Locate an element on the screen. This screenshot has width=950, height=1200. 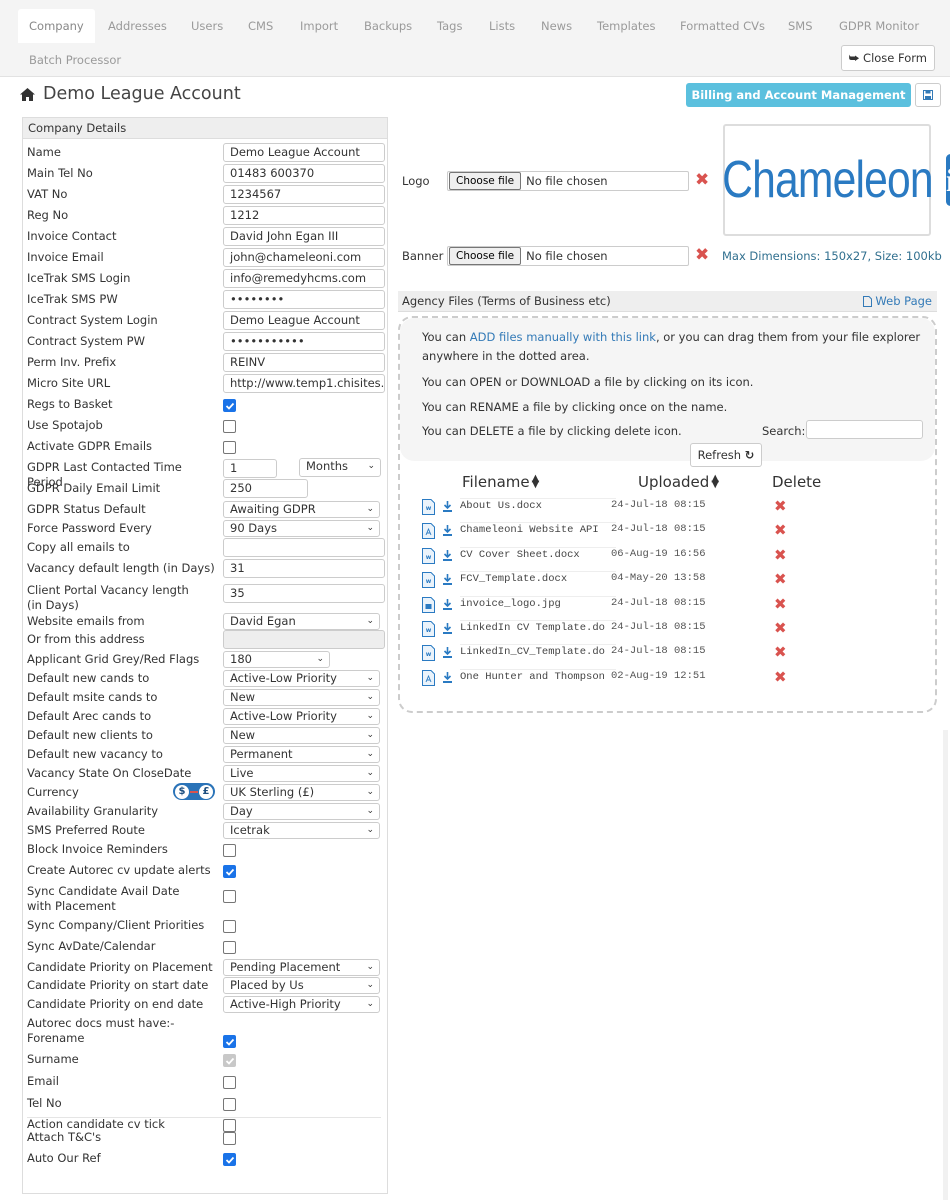
file-name: About Us.docx is located at coordinates (538, 508).